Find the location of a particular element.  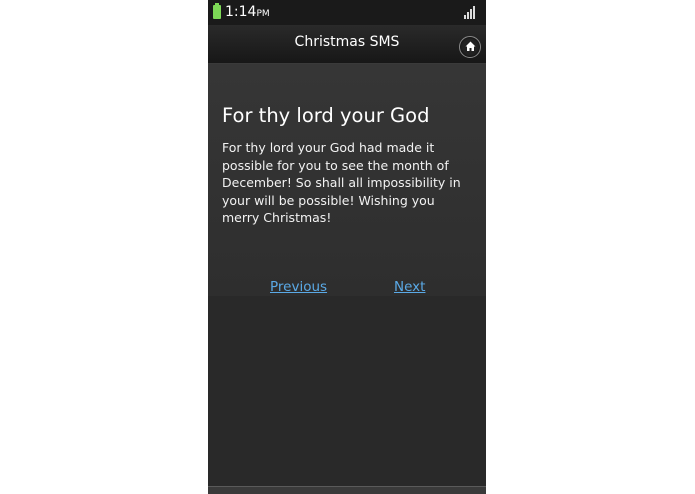

status-clock: 1:14PM is located at coordinates (247, 13).